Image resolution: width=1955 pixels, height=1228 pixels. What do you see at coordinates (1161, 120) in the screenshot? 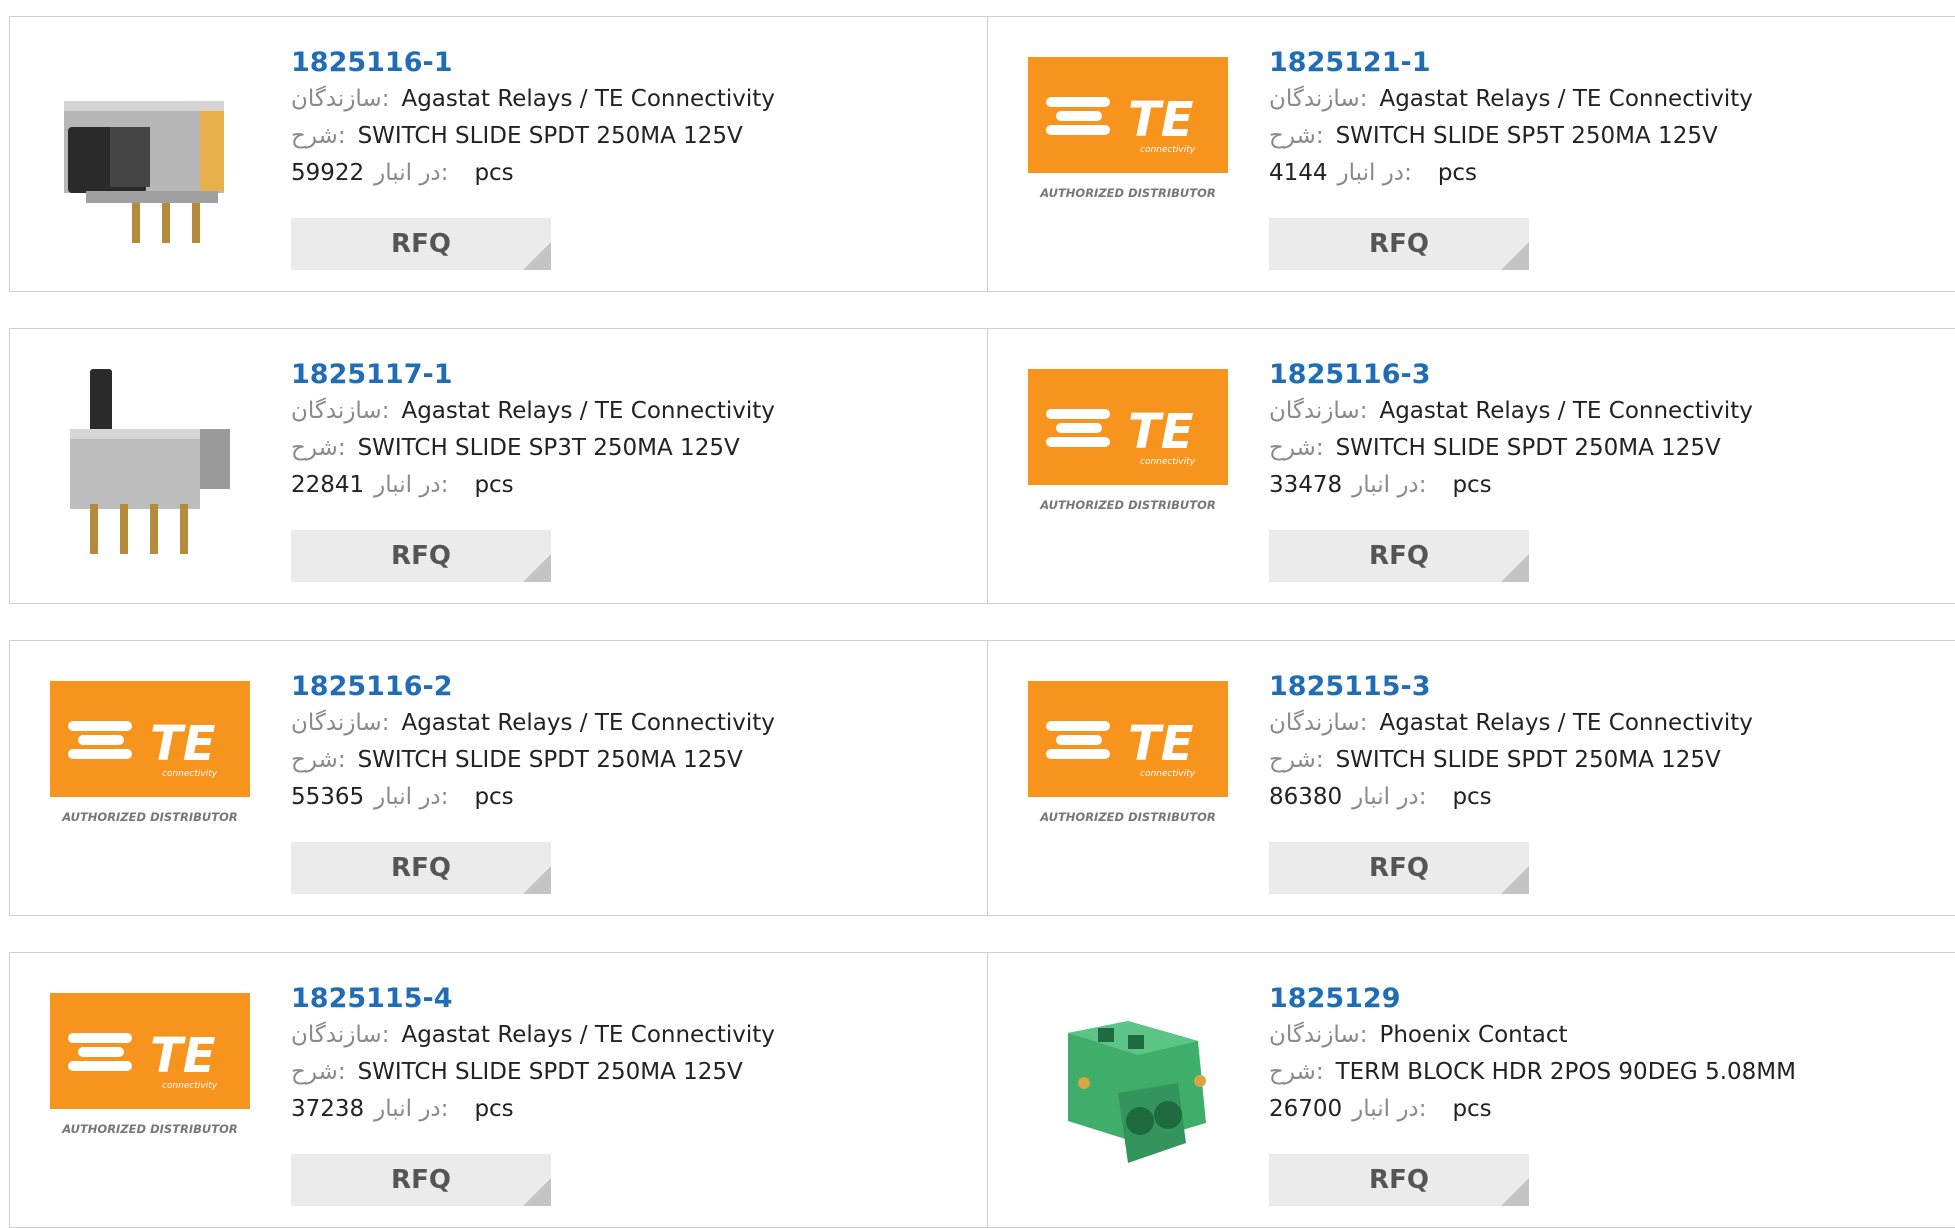
I see `te-logo-text: TE` at bounding box center [1161, 120].